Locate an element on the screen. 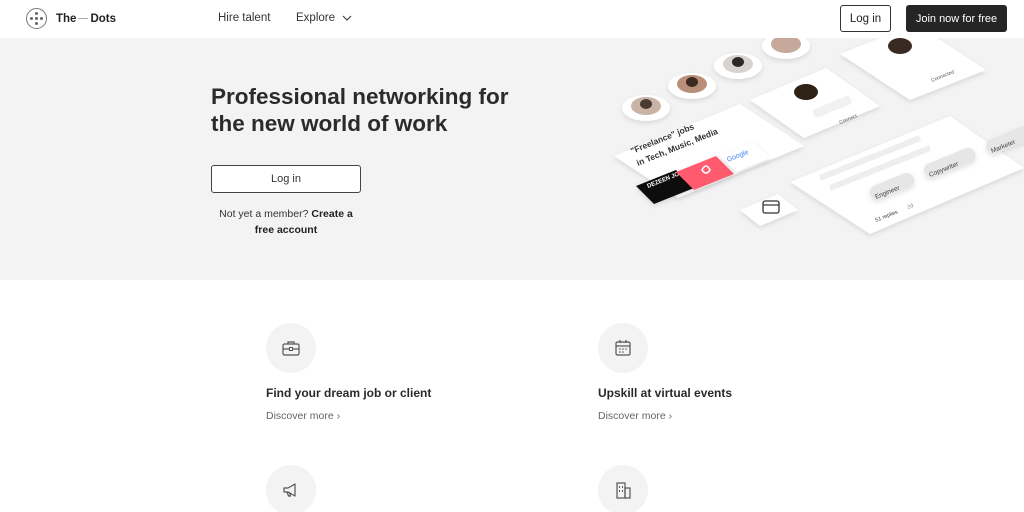 The width and height of the screenshot is (1024, 512). feature-title-jobs: Find your dream job or client is located at coordinates (349, 393).